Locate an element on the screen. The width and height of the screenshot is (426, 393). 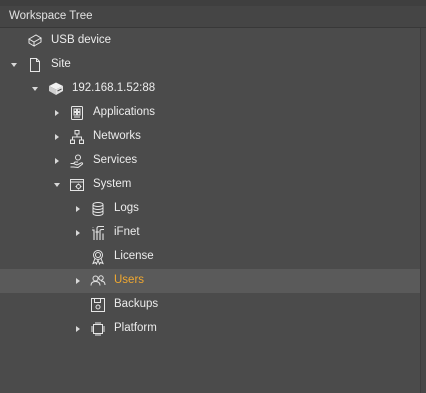
services-hand-icon is located at coordinates (77, 161).